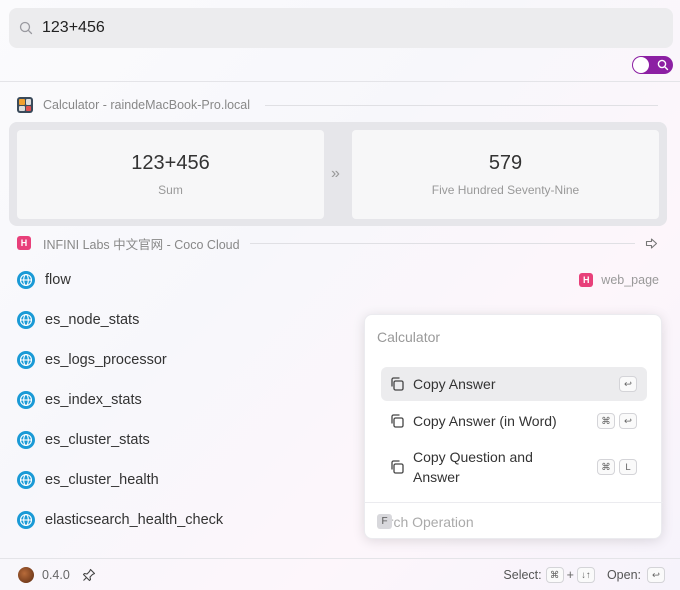 This screenshot has width=680, height=590. What do you see at coordinates (505, 190) in the screenshot?
I see `calculator-answer-words: Five Hundred Seventy-Nine` at bounding box center [505, 190].